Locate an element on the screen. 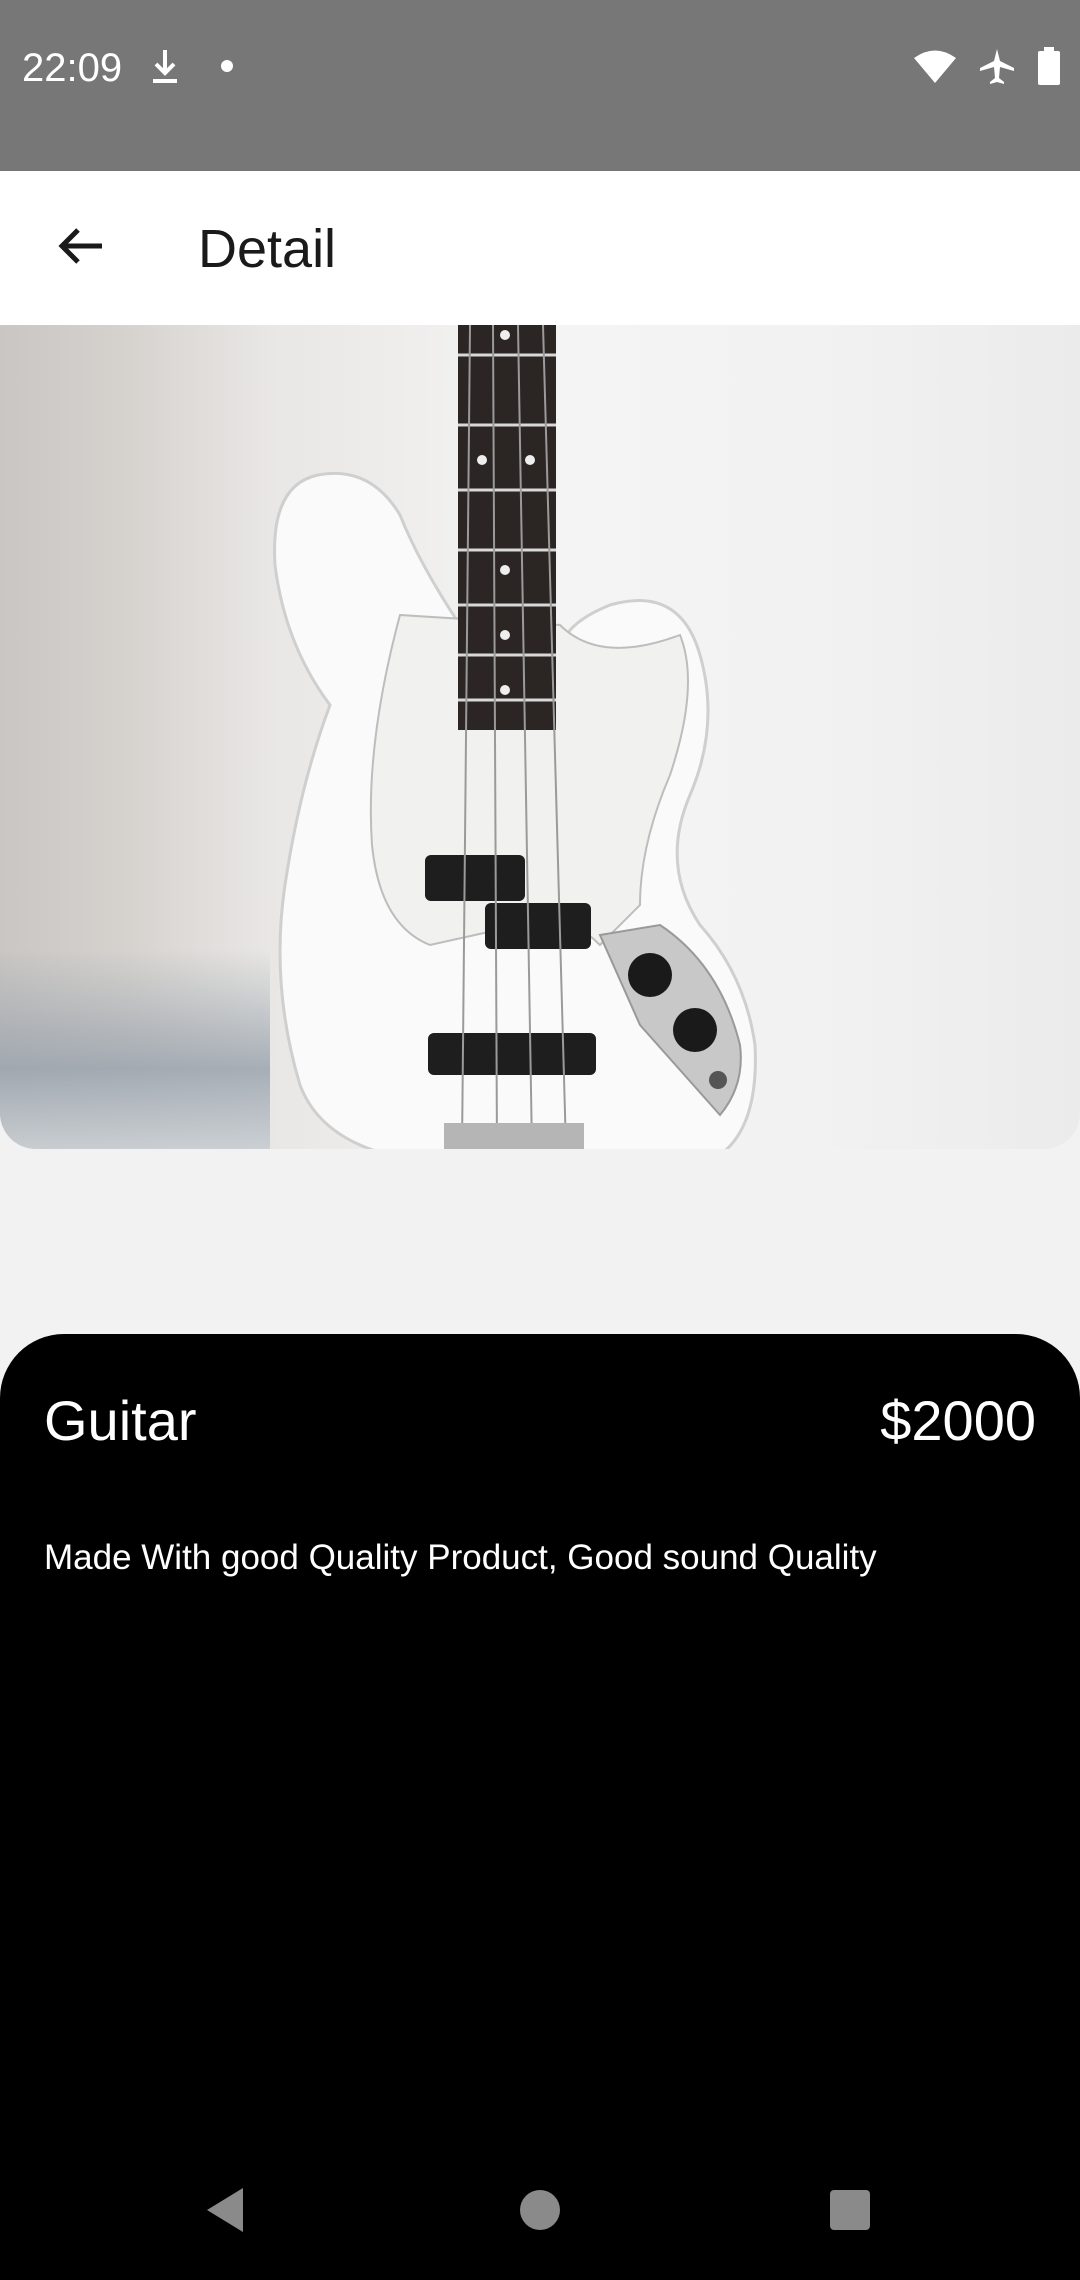 The image size is (1080, 2280). page-title: Detail is located at coordinates (267, 249).